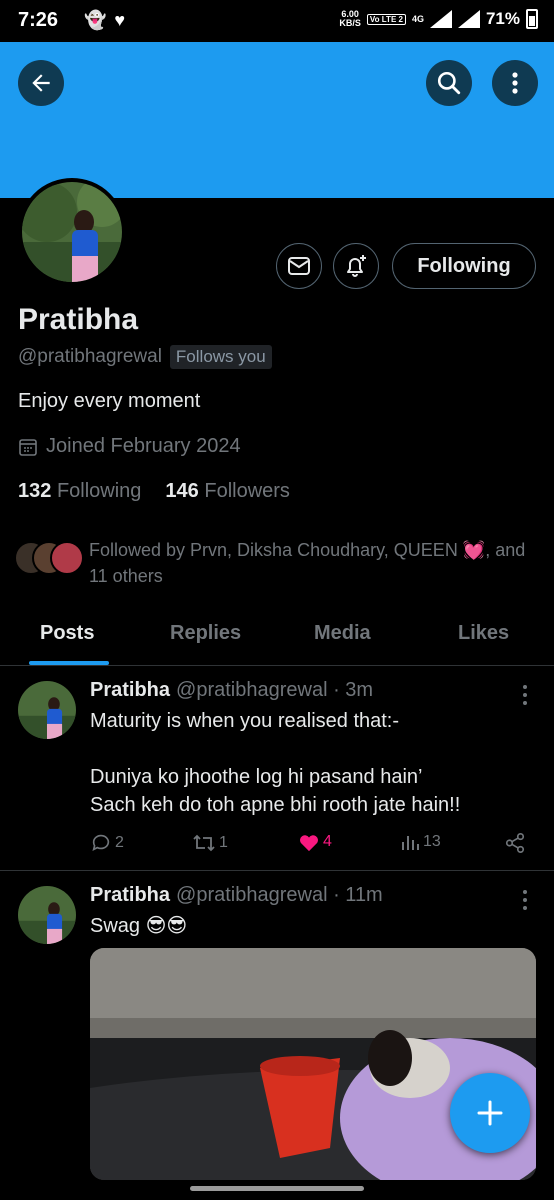 This screenshot has width=554, height=1200. I want to click on search-icon, so click(449, 83).